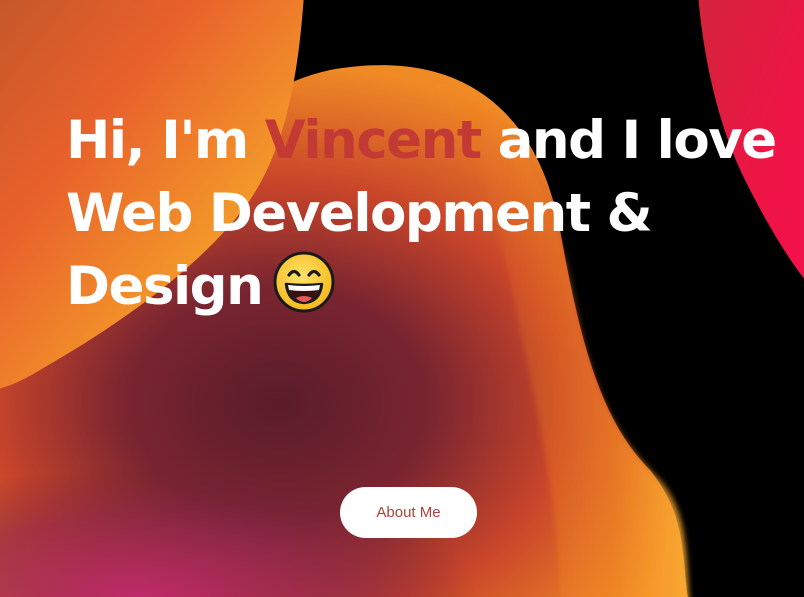  I want to click on greeting-prefix: Hi, I'm, so click(165, 140).